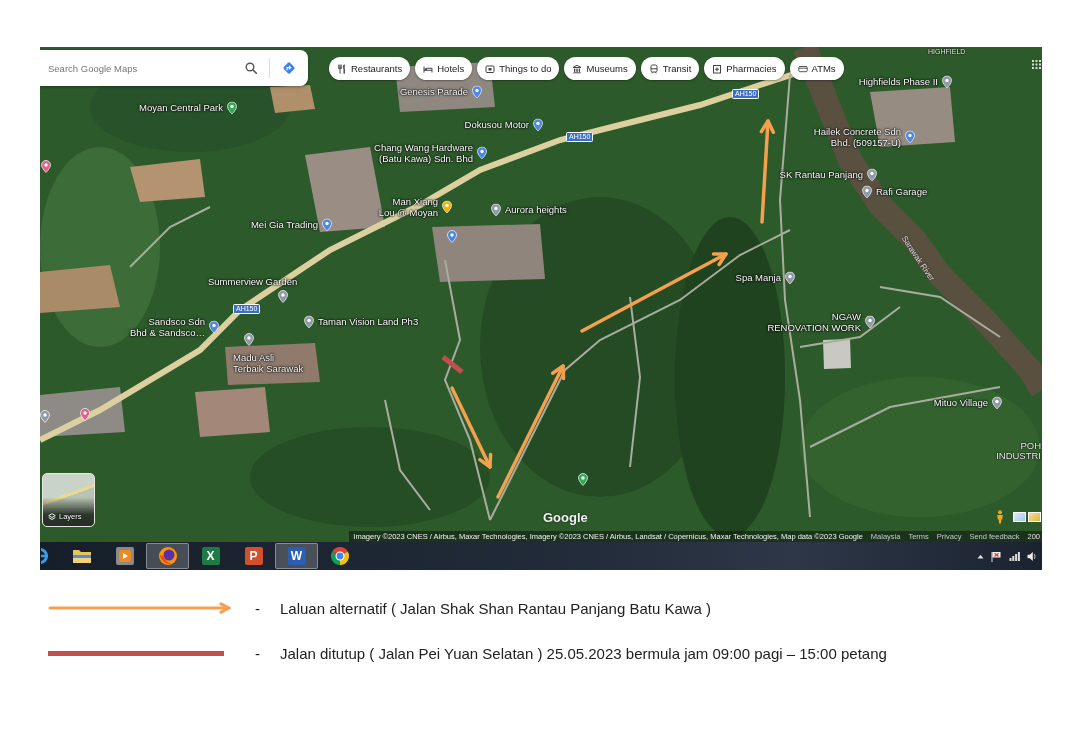  Describe the element at coordinates (342, 68) in the screenshot. I see `fork-knife-icon` at that location.